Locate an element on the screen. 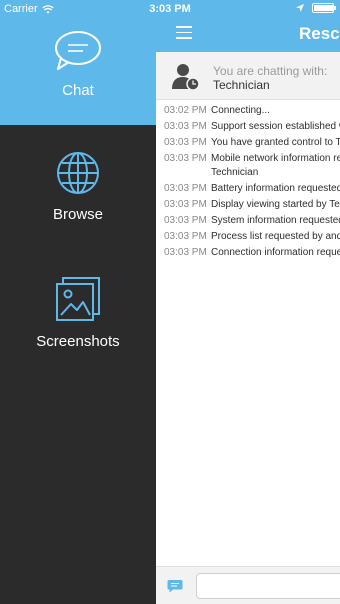  status-right is located at coordinates (316, 8).